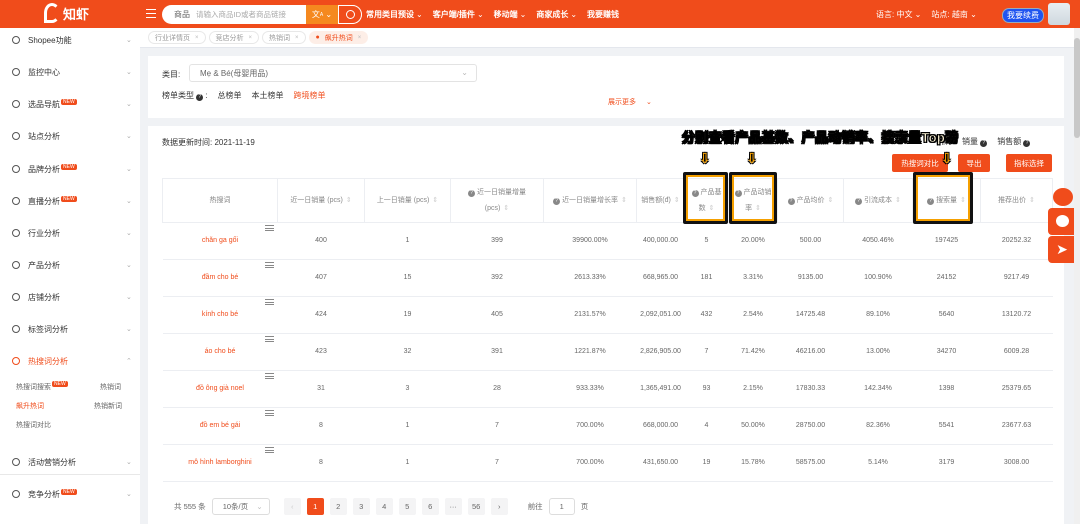 This screenshot has width=1080, height=524. What do you see at coordinates (510, 14) in the screenshot?
I see `nav-item: 移动端 ⌄` at bounding box center [510, 14].